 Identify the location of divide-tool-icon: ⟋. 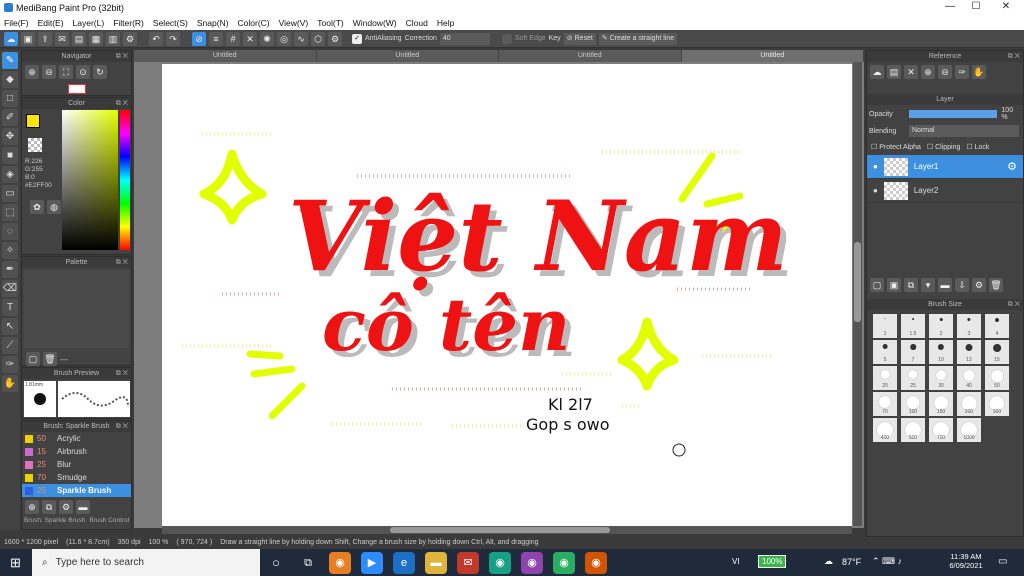
(10, 345).